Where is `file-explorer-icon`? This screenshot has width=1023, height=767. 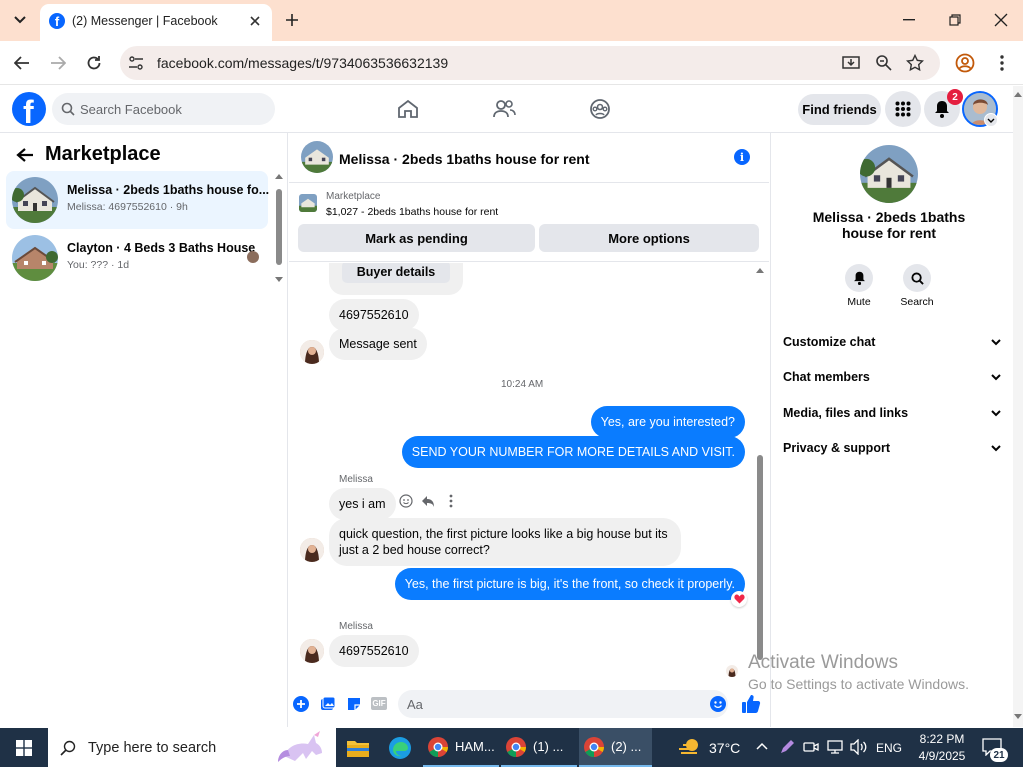
file-explorer-icon is located at coordinates (358, 748).